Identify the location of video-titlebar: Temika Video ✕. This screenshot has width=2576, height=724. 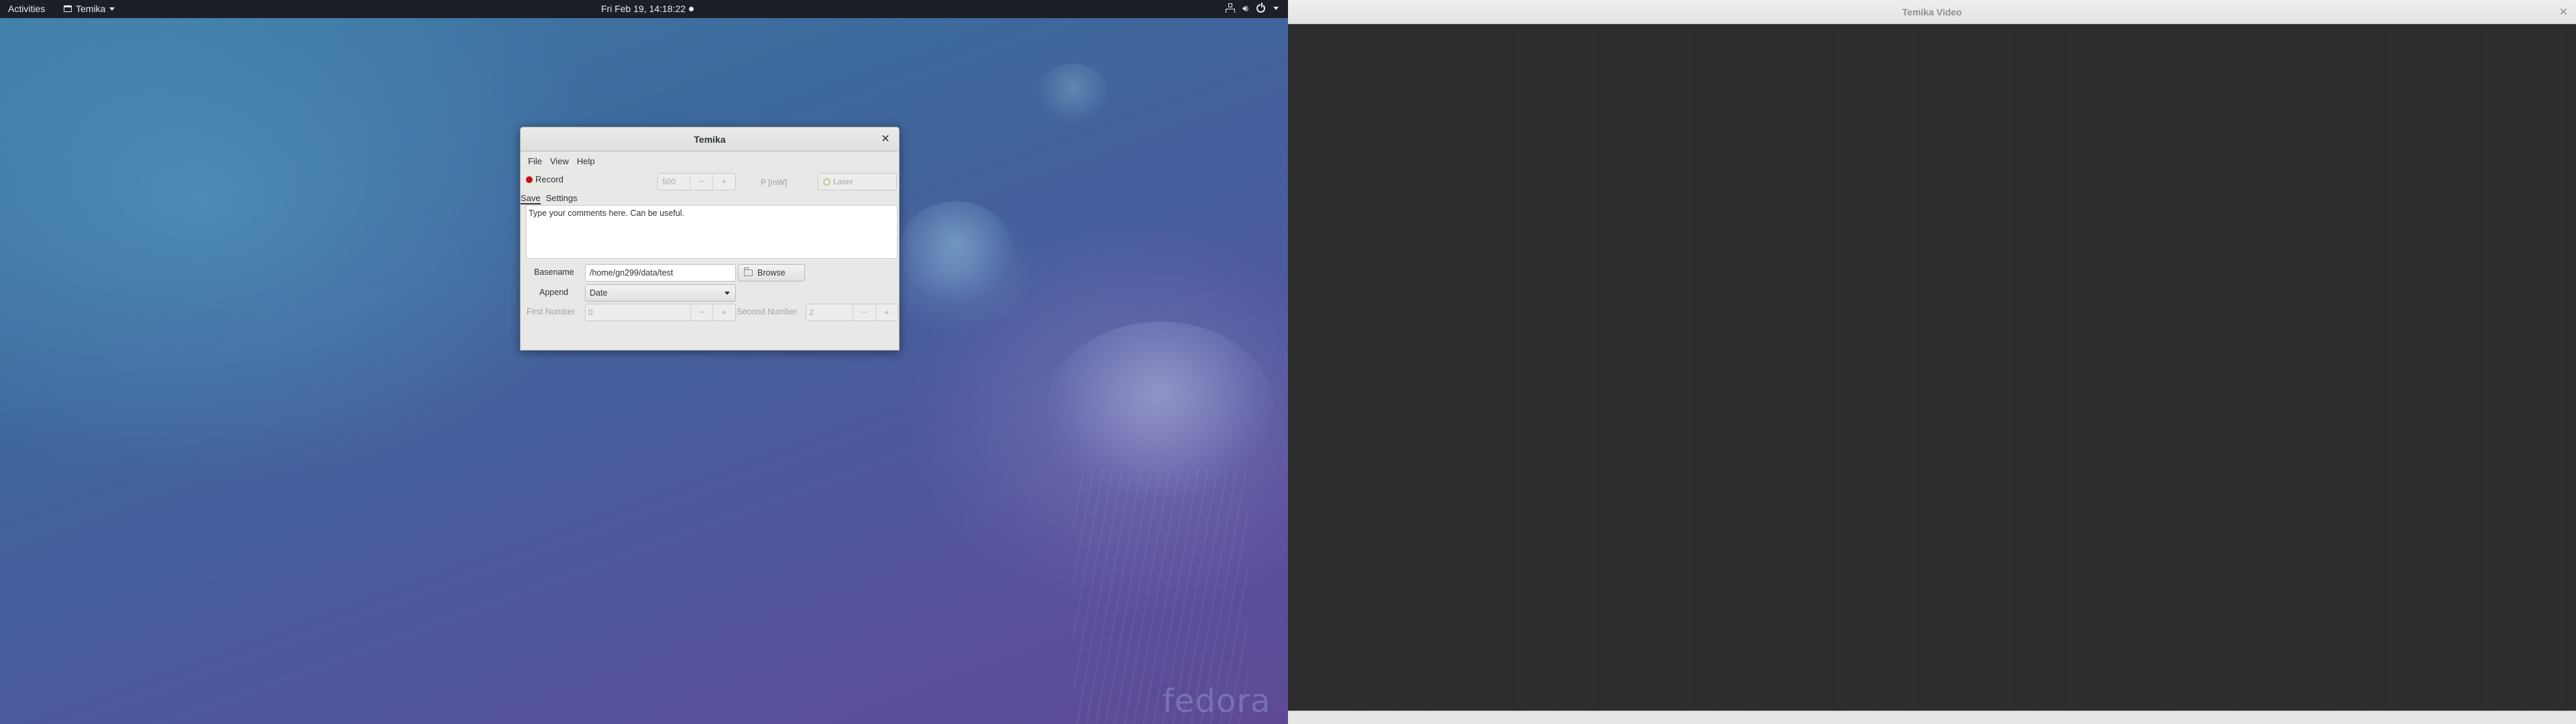
(1932, 12).